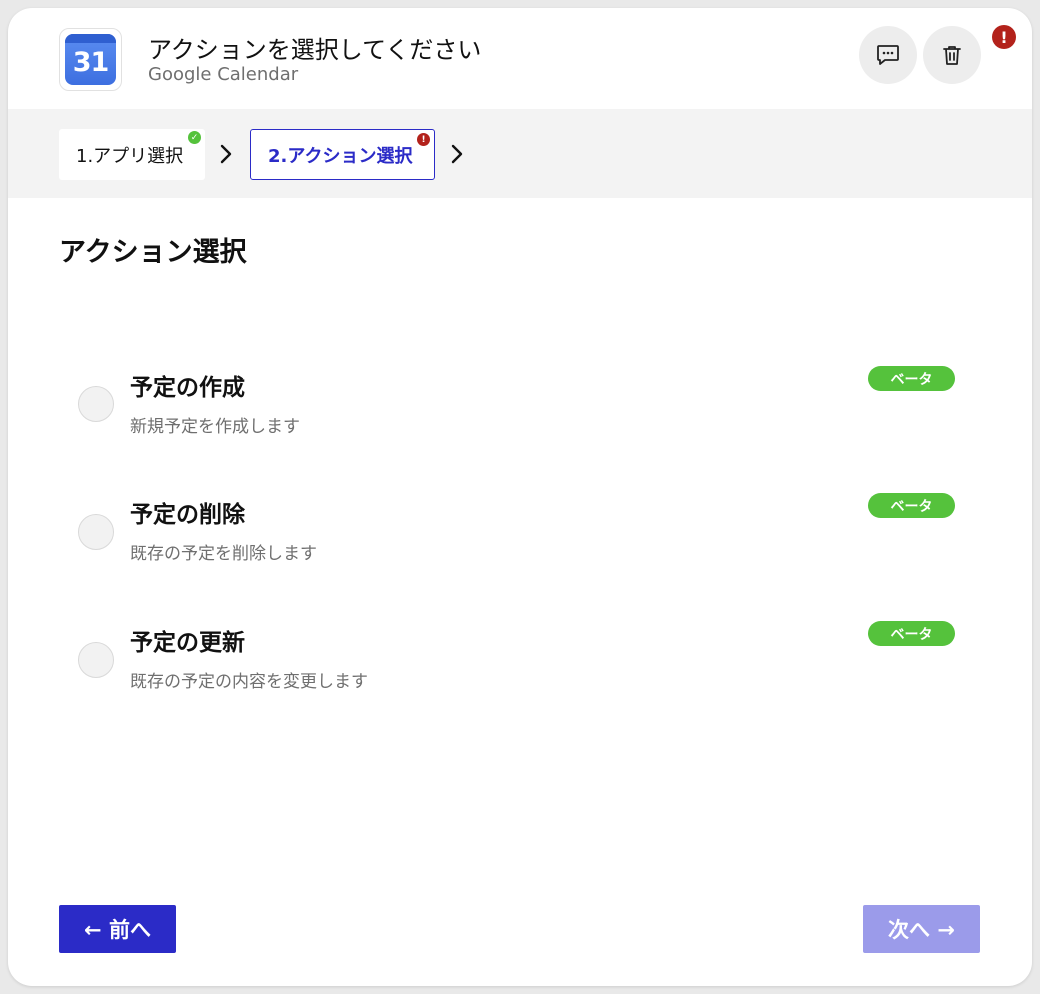 Image resolution: width=1040 pixels, height=994 pixels. Describe the element at coordinates (153, 252) in the screenshot. I see `section-title: アクション選択` at that location.